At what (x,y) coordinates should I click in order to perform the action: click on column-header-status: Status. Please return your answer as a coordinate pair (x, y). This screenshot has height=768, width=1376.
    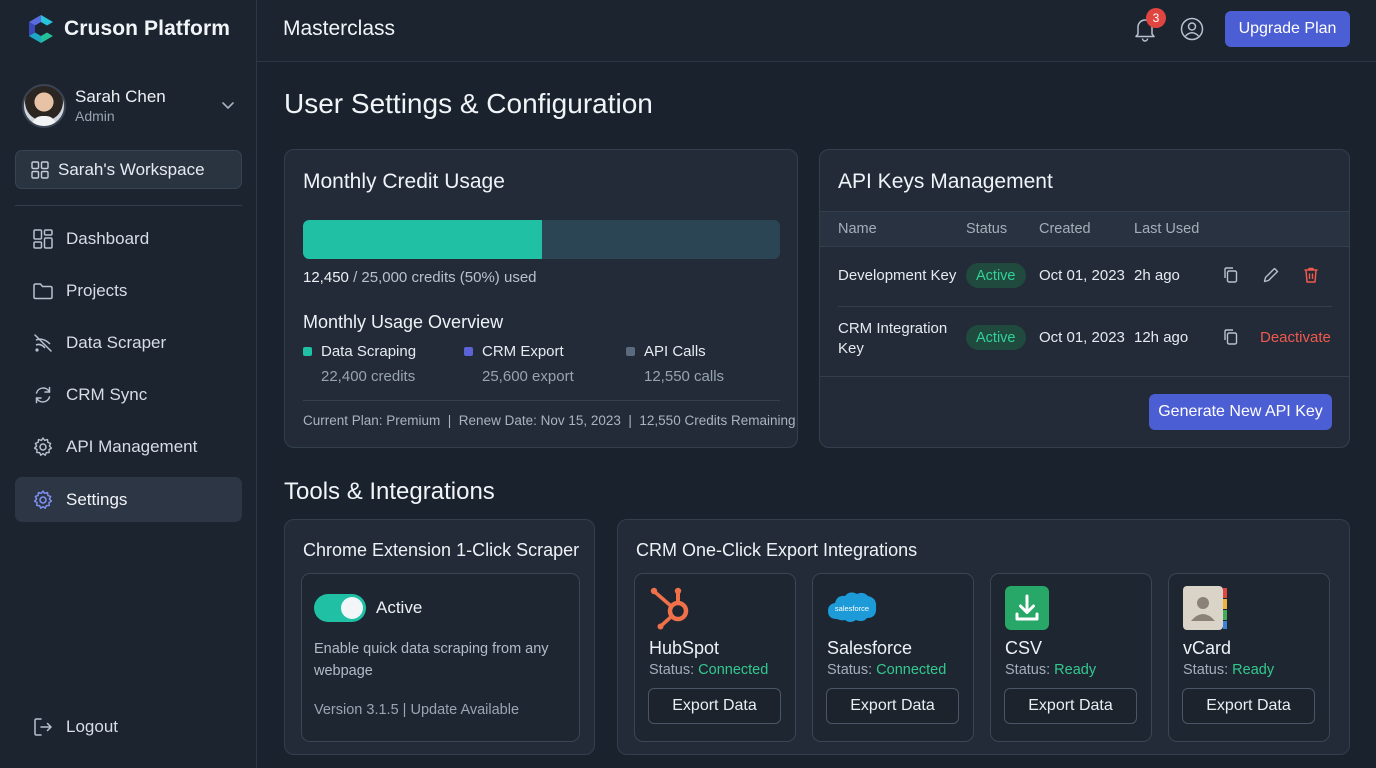
    Looking at the image, I should click on (987, 229).